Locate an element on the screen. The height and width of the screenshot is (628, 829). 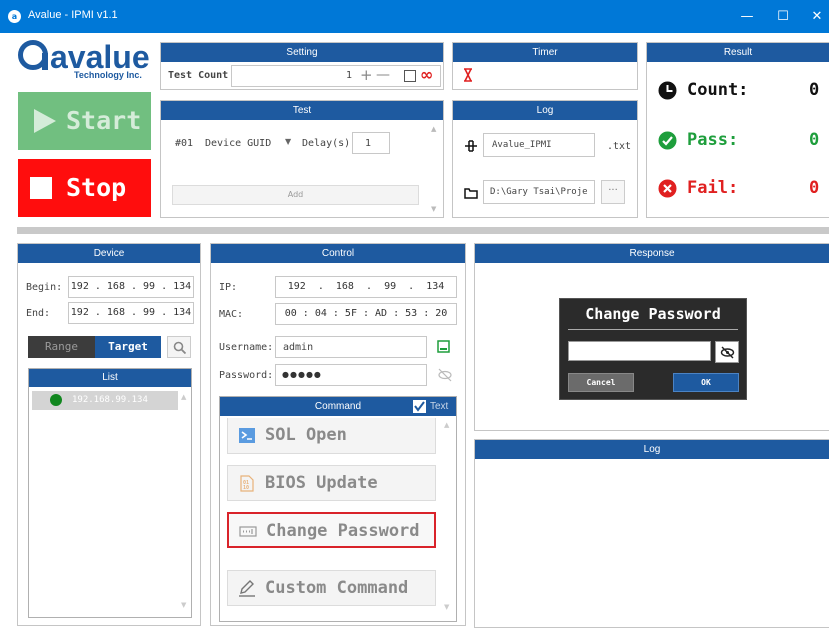
dialog-cancel-button: Cancel is located at coordinates (601, 382).